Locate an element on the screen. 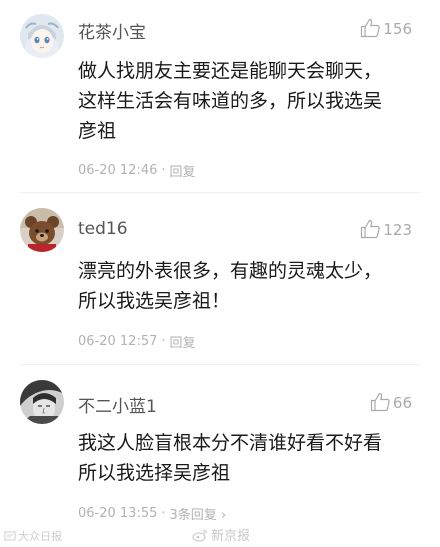  comment-text-line: 所以我选择吴彦祖 is located at coordinates (154, 473).